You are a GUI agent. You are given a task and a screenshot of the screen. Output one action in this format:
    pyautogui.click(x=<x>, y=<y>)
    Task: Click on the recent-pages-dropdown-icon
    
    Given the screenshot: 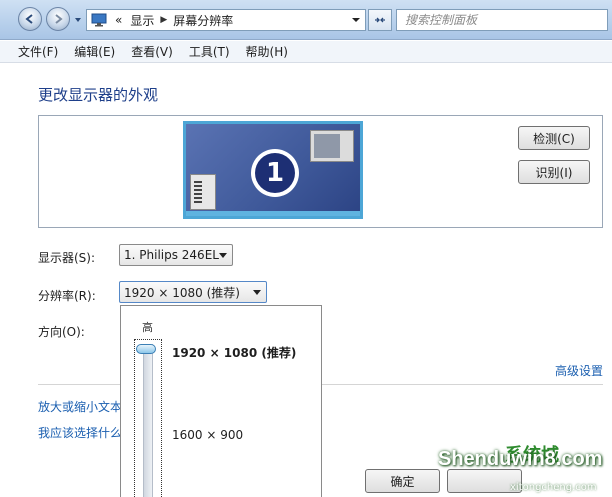 What is the action you would take?
    pyautogui.click(x=78, y=20)
    